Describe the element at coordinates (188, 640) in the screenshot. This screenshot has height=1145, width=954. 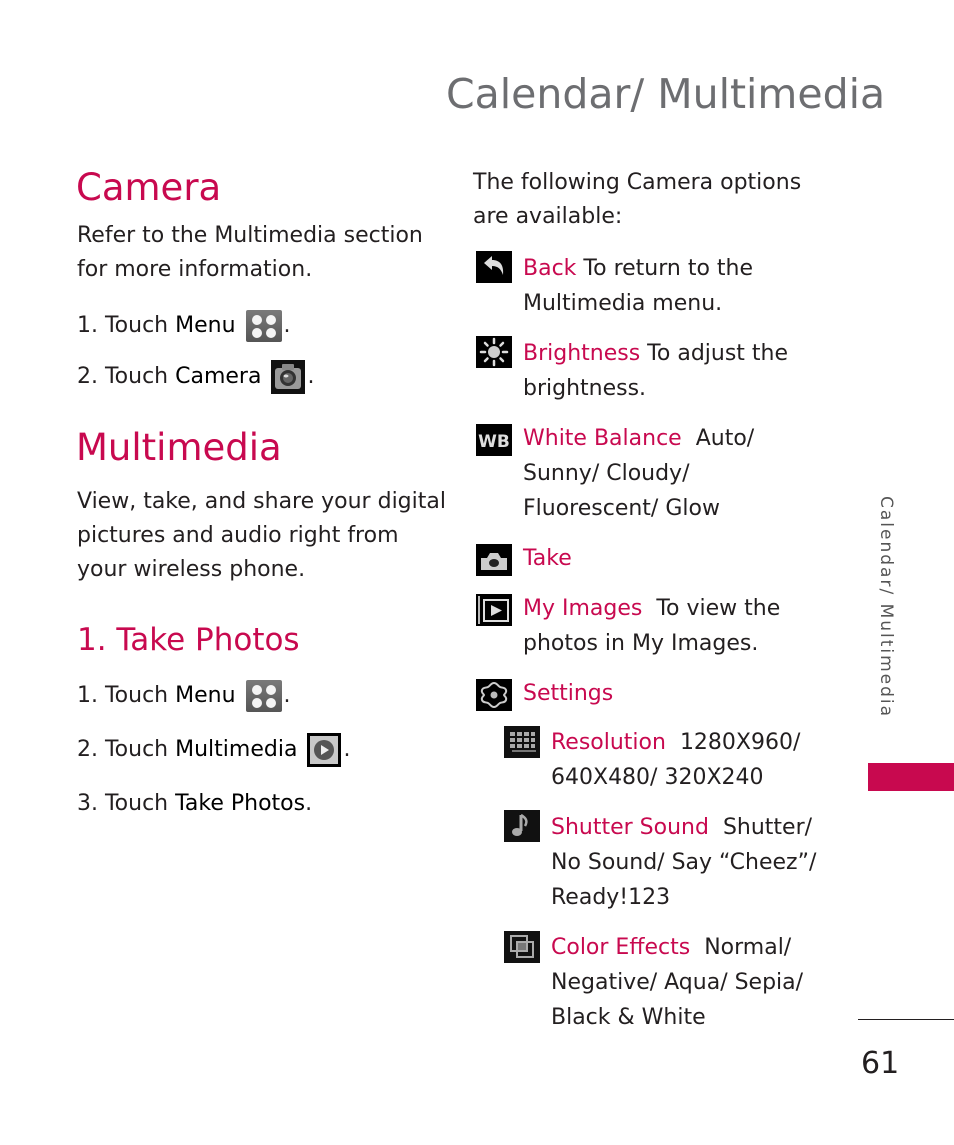
I see `take-photos-heading: 1. Take Photos` at that location.